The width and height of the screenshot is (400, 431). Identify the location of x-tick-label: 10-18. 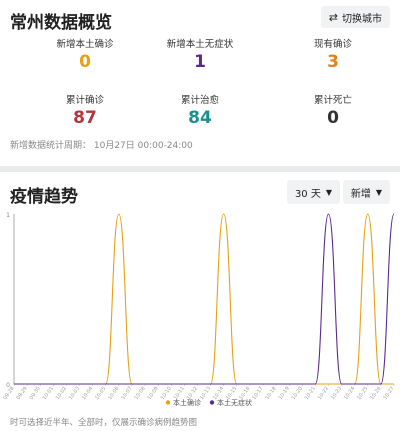
(270, 393).